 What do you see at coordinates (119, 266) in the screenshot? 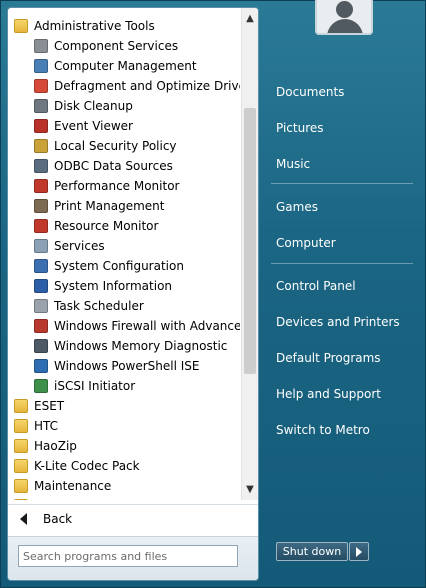
I see `program-label: System Configuration` at bounding box center [119, 266].